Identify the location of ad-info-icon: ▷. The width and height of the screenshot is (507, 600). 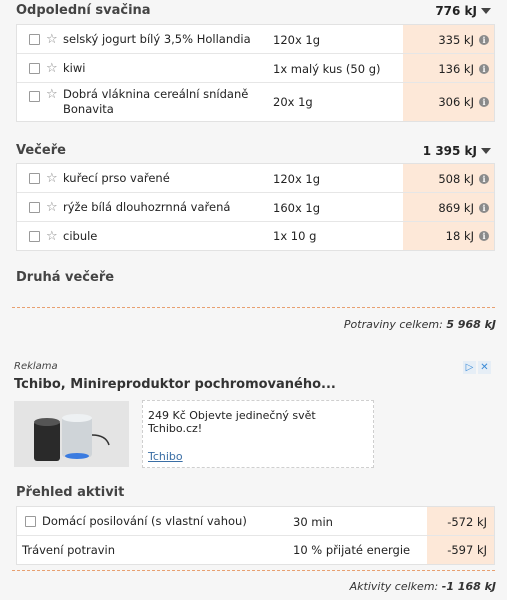
(469, 367).